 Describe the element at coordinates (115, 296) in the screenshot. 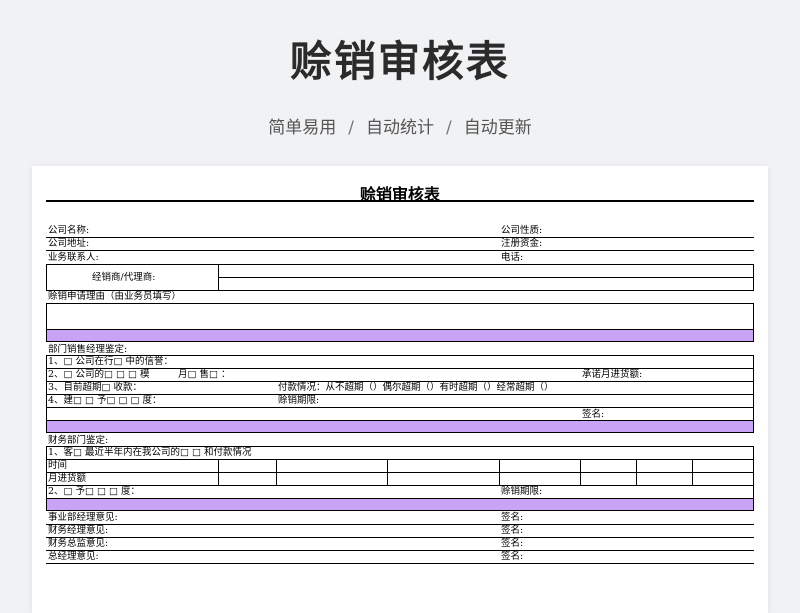

I see `credit-reason-label: 赊销申请理由（由业务员填写）` at that location.